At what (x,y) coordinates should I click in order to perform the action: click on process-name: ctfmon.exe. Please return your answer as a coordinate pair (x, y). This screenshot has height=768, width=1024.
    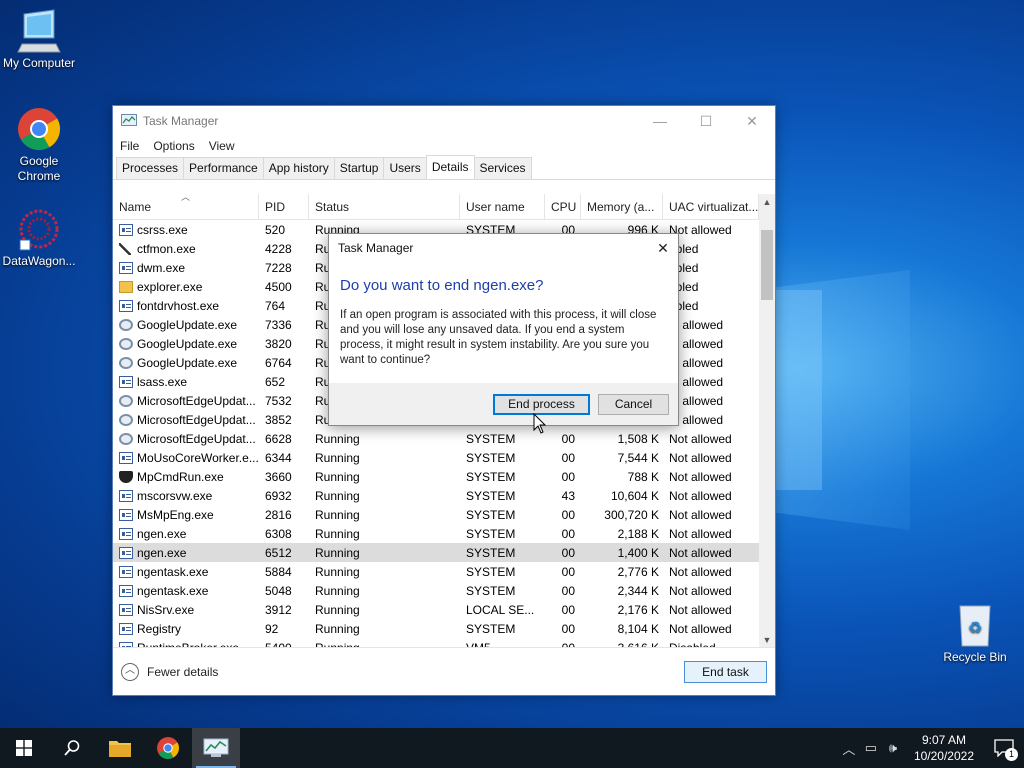
    Looking at the image, I should click on (166, 248).